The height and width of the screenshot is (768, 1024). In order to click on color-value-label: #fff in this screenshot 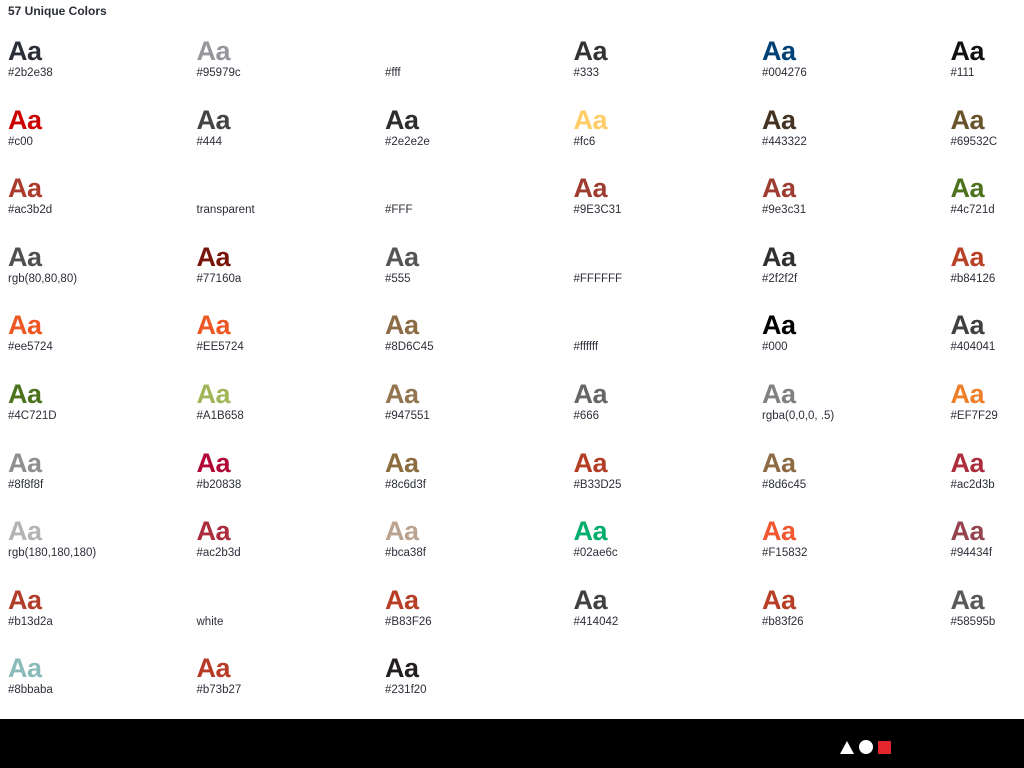, I will do `click(393, 73)`.